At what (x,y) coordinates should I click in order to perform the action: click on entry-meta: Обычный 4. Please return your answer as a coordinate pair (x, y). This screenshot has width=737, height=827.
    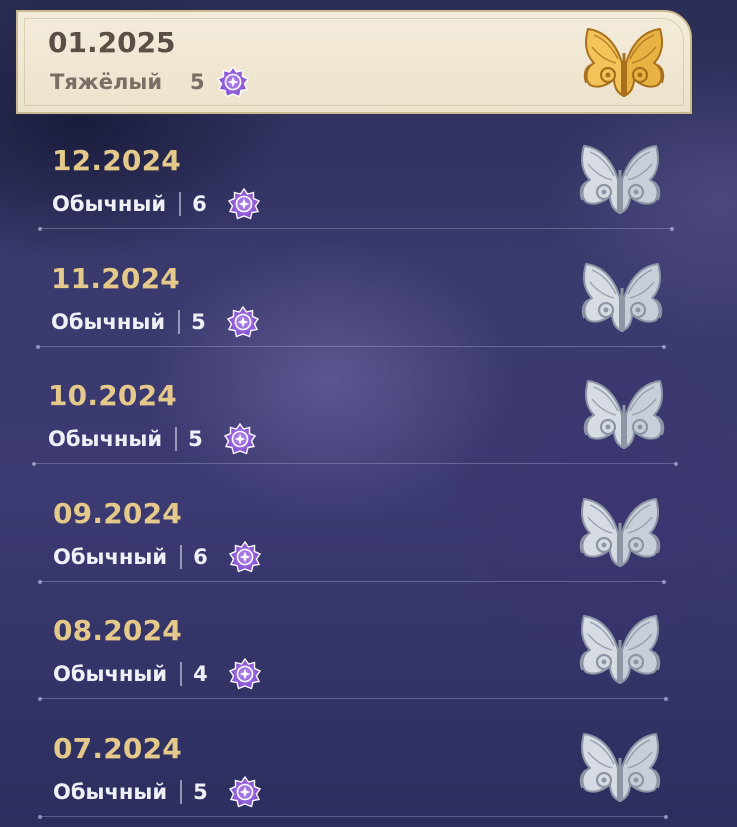
    Looking at the image, I should click on (157, 674).